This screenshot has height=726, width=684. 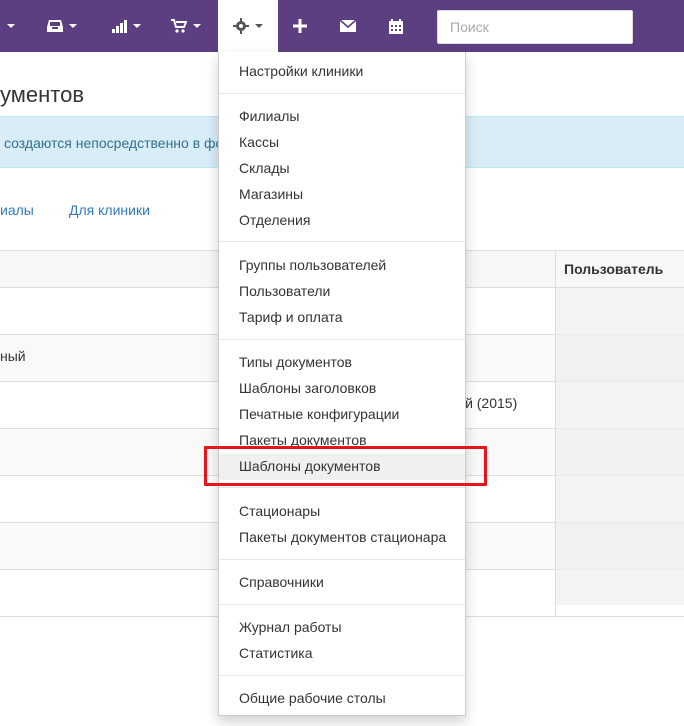 What do you see at coordinates (342, 415) in the screenshot?
I see `menu-item-print-configs: Печатные конфигурации` at bounding box center [342, 415].